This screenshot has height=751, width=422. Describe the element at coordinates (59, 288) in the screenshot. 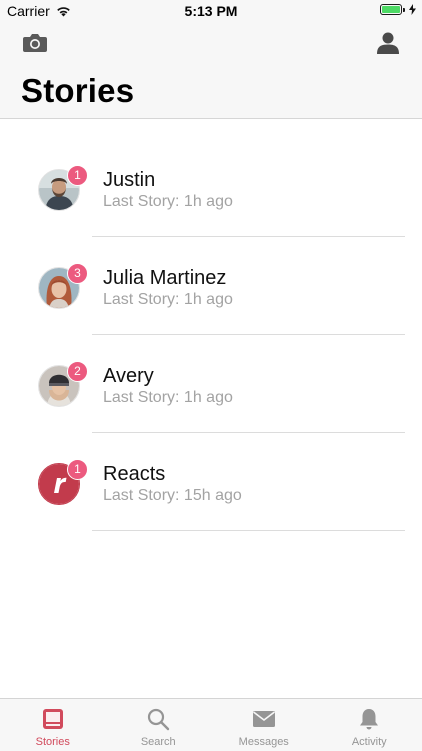

I see `avatar-wrap: 3` at that location.